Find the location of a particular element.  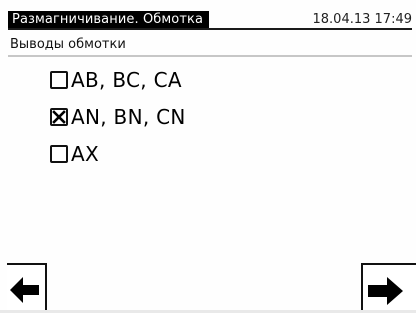

option-an-bn-cn: AN, BN, CN is located at coordinates (118, 117).